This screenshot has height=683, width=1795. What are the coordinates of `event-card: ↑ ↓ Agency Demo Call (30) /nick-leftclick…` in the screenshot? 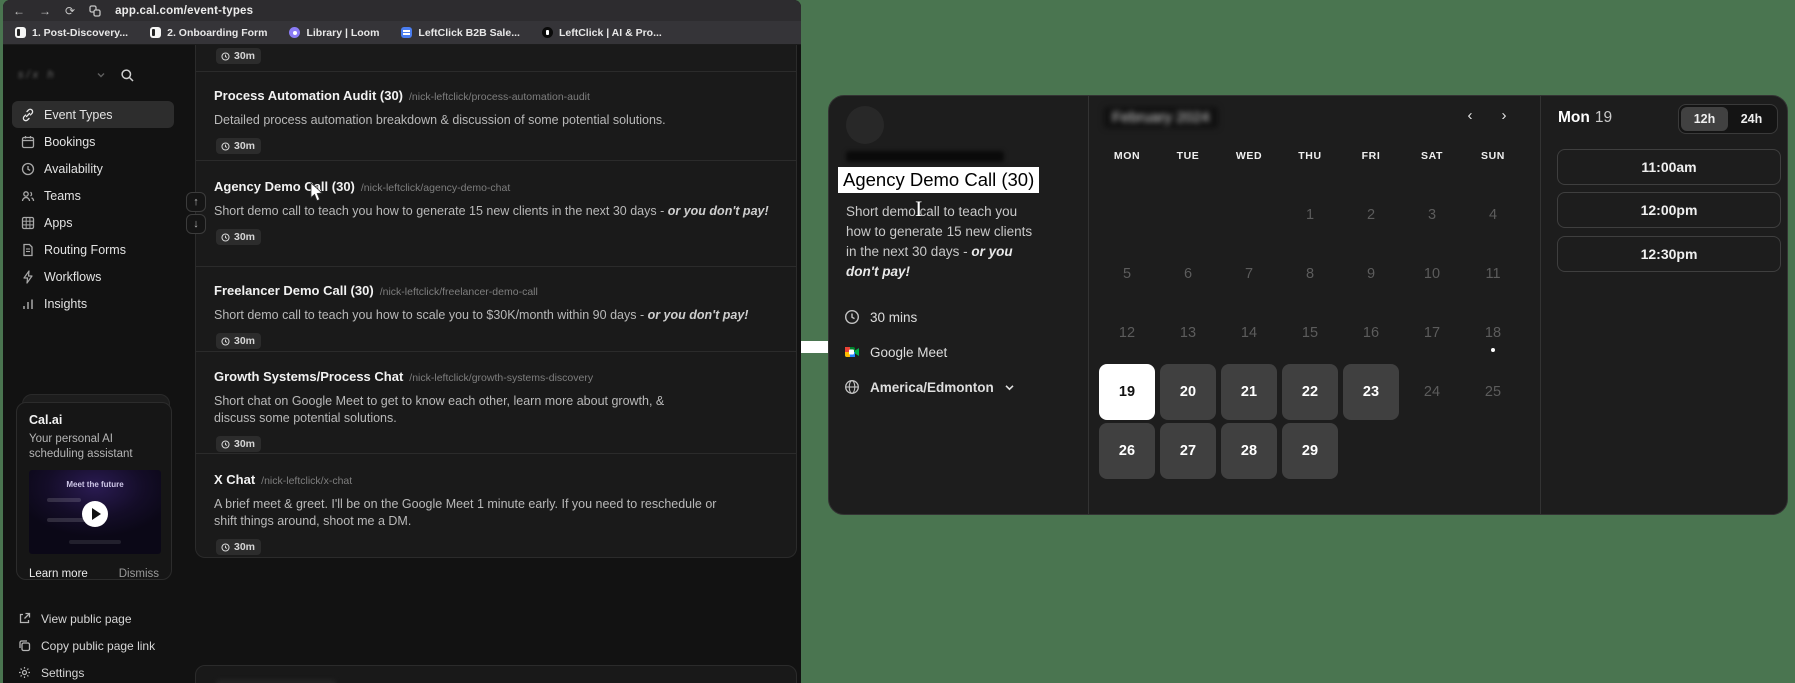 It's located at (491, 213).